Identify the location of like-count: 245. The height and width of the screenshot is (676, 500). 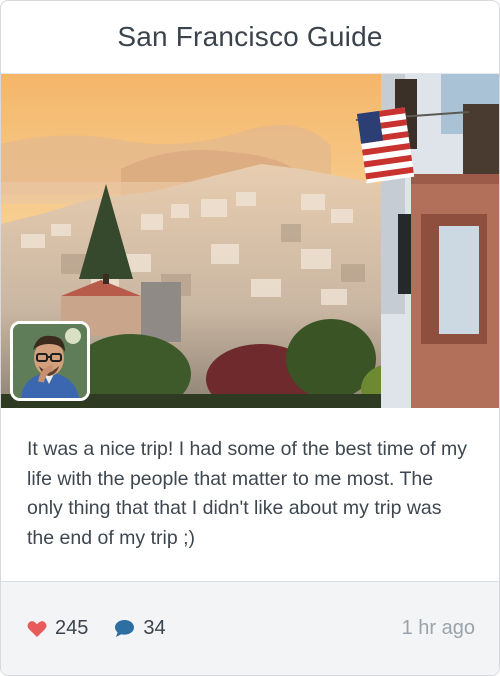
(72, 628).